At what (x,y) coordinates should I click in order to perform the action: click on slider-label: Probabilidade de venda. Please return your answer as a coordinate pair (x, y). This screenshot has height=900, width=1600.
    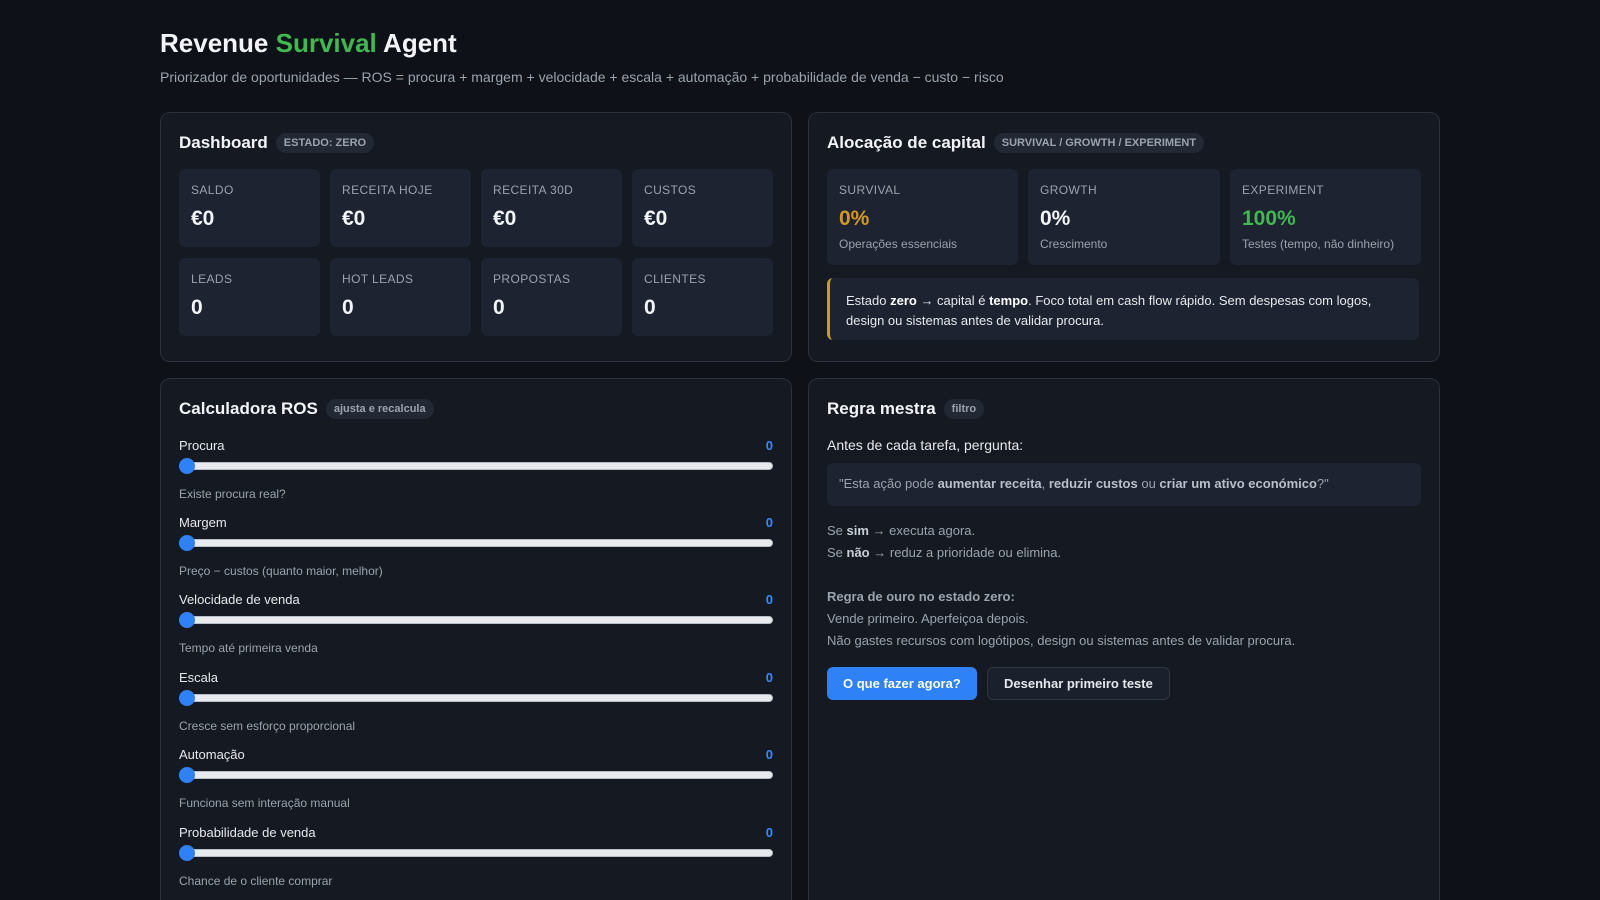
    Looking at the image, I should click on (247, 832).